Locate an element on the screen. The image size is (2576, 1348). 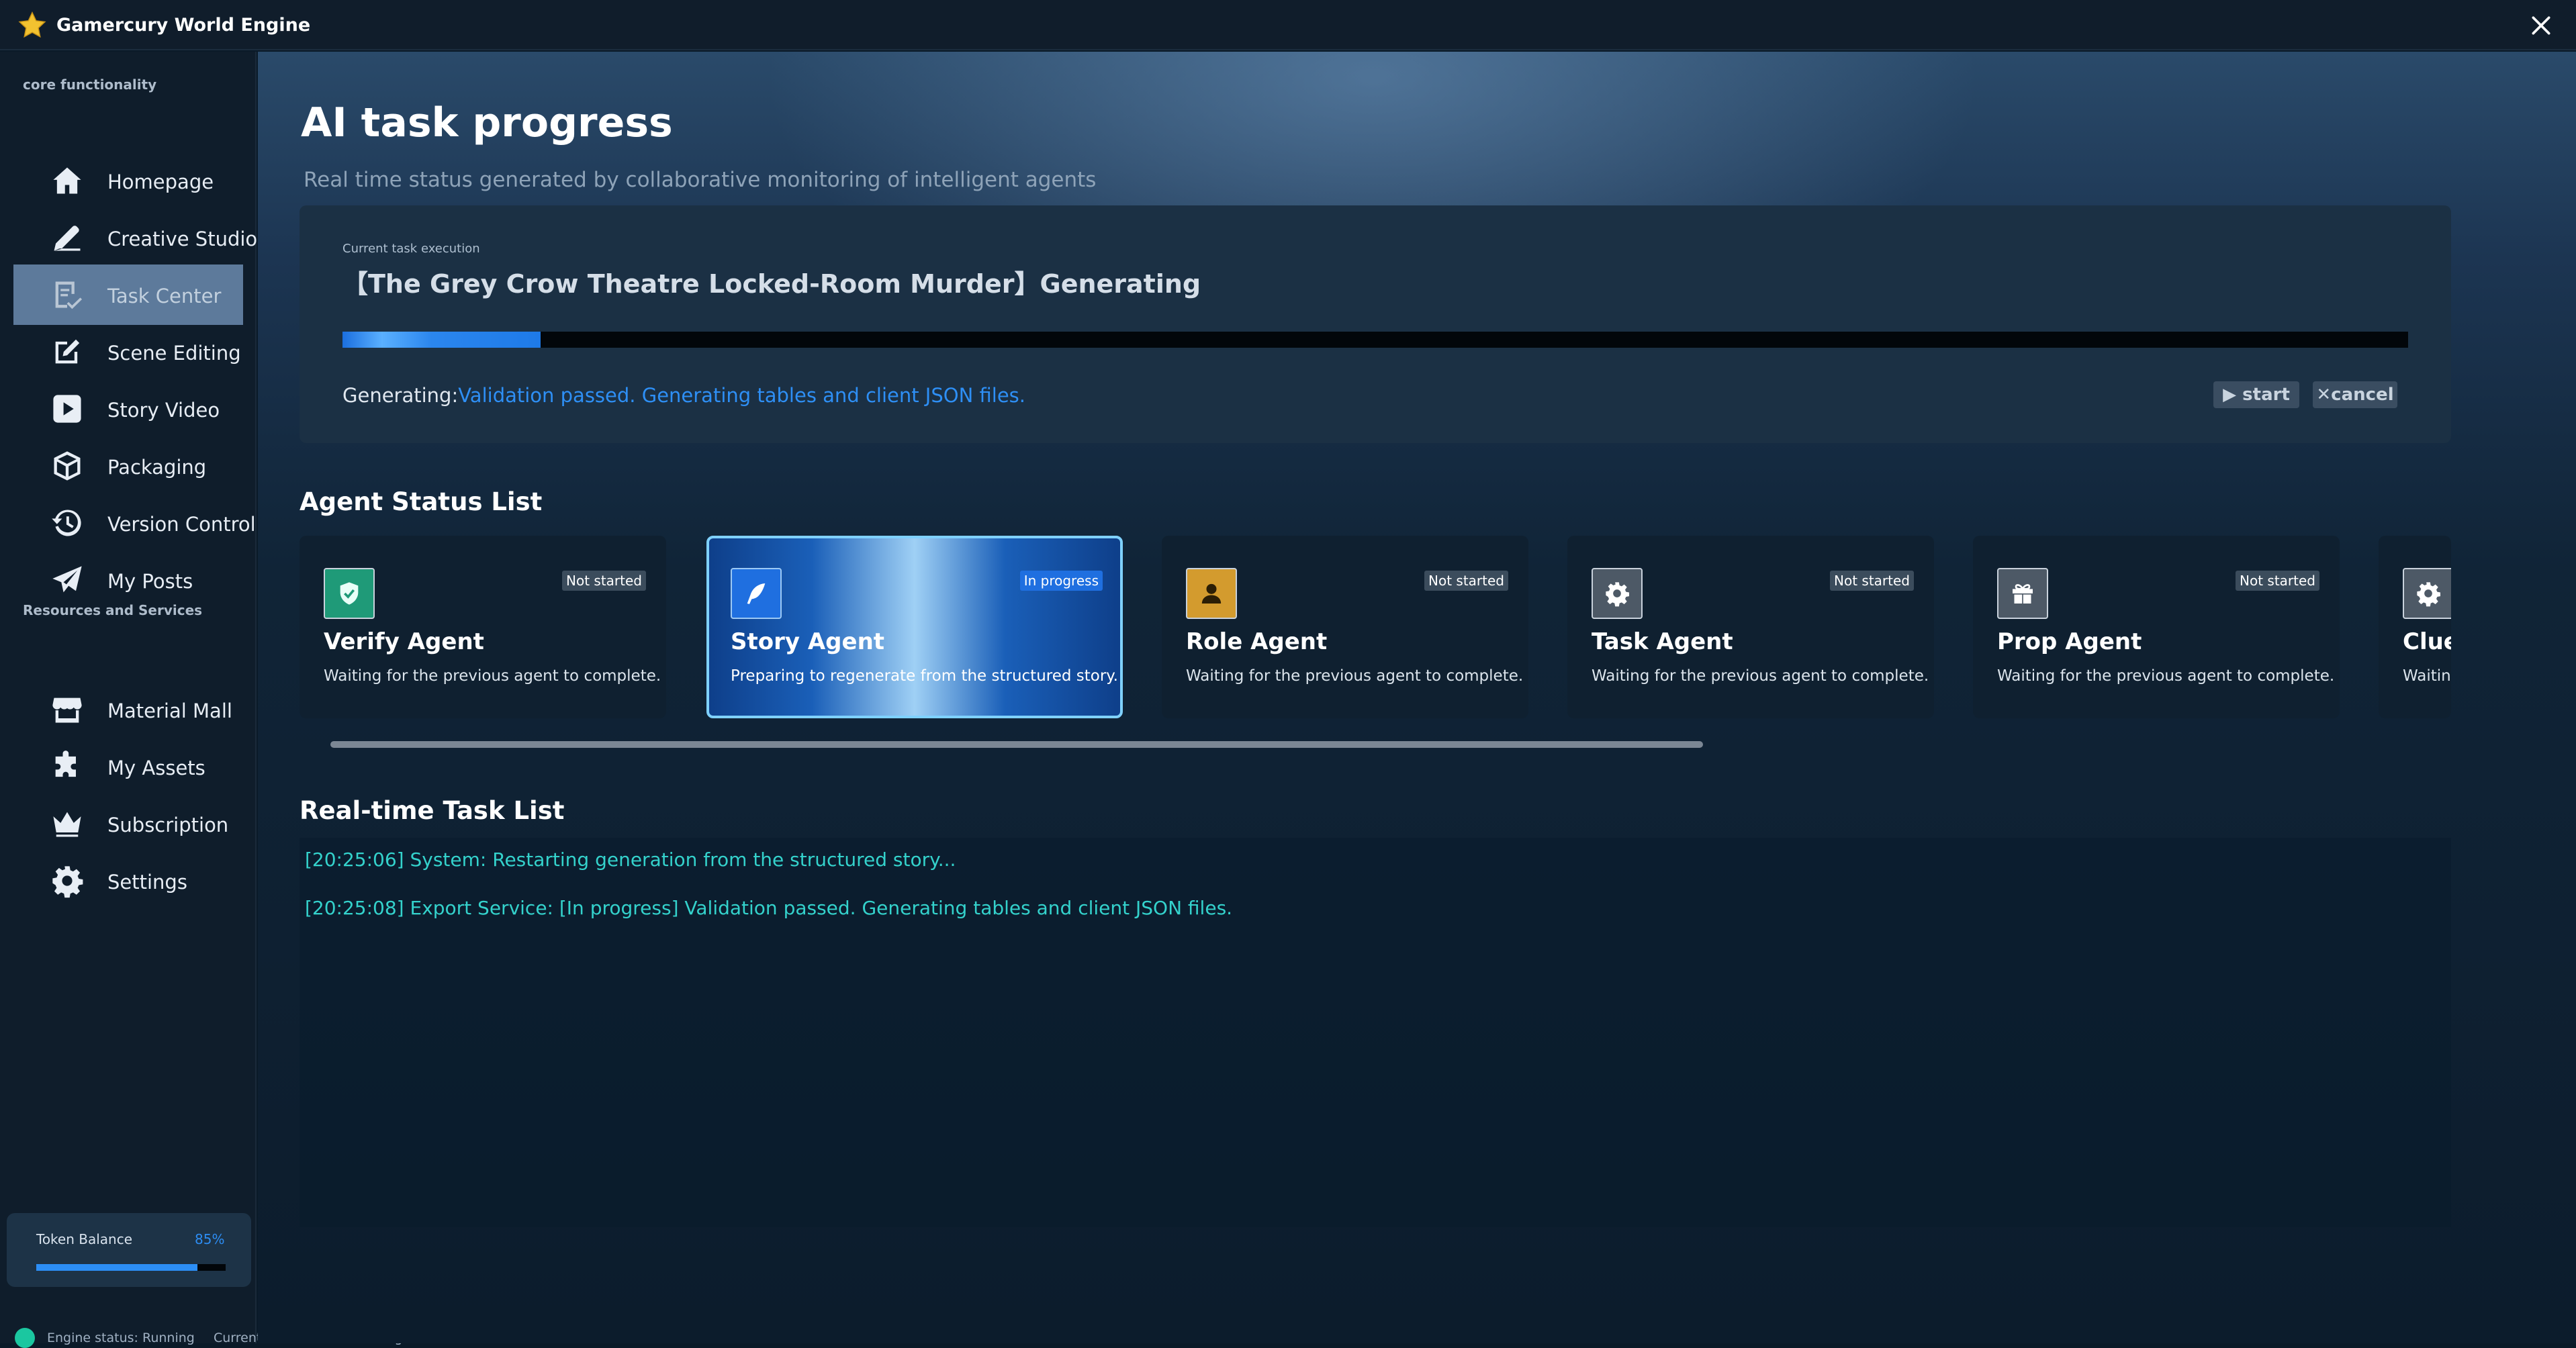
sidebar-item-label: My Assets is located at coordinates (156, 768).